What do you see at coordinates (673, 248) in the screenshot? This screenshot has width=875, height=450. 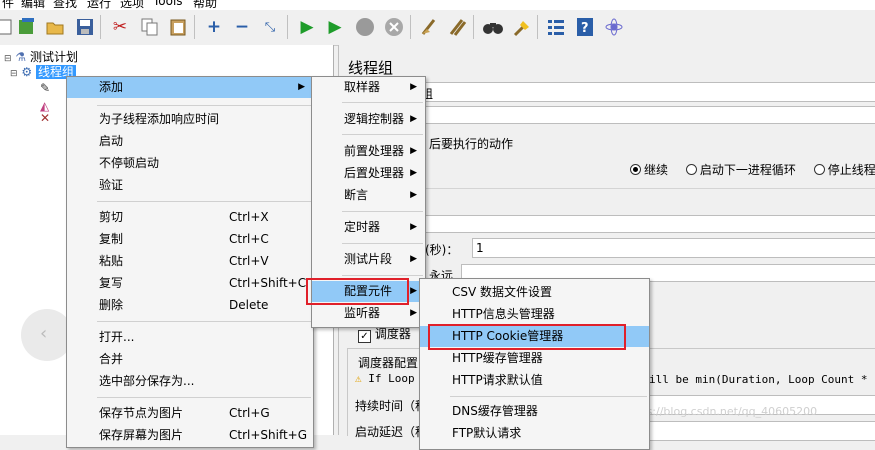 I see `ramp-up-field: 1` at bounding box center [673, 248].